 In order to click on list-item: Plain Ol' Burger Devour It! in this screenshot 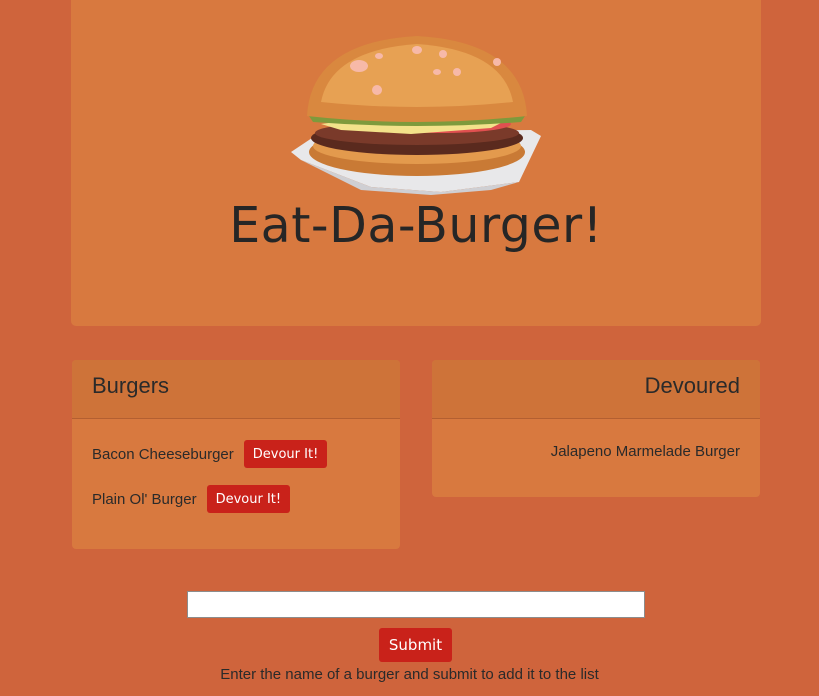, I will do `click(191, 499)`.